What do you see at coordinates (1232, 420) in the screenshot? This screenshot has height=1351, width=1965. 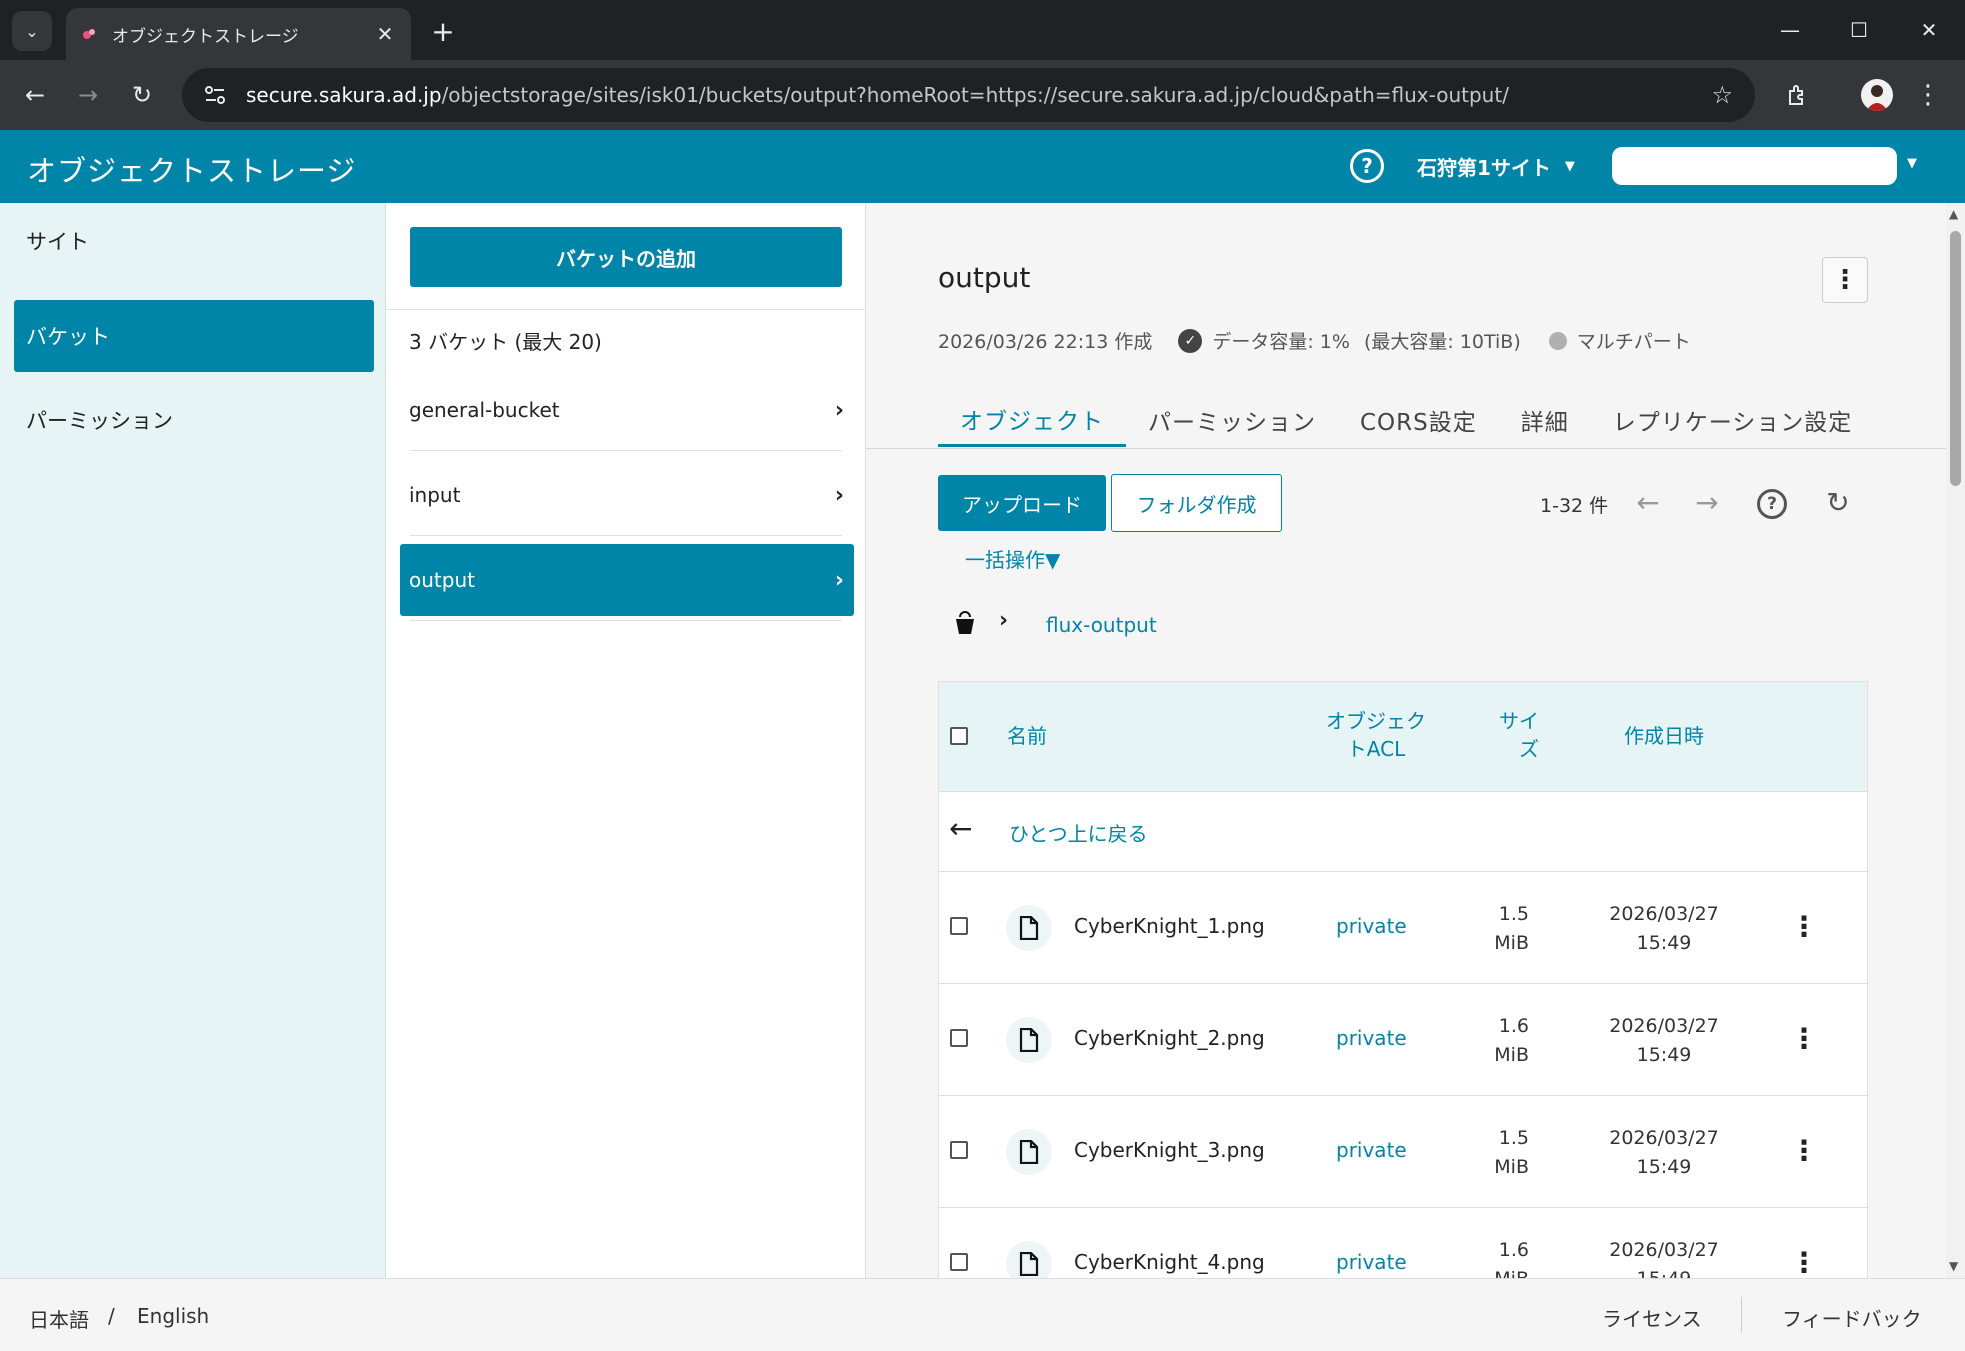 I see `tab-permissions: パーミッション` at bounding box center [1232, 420].